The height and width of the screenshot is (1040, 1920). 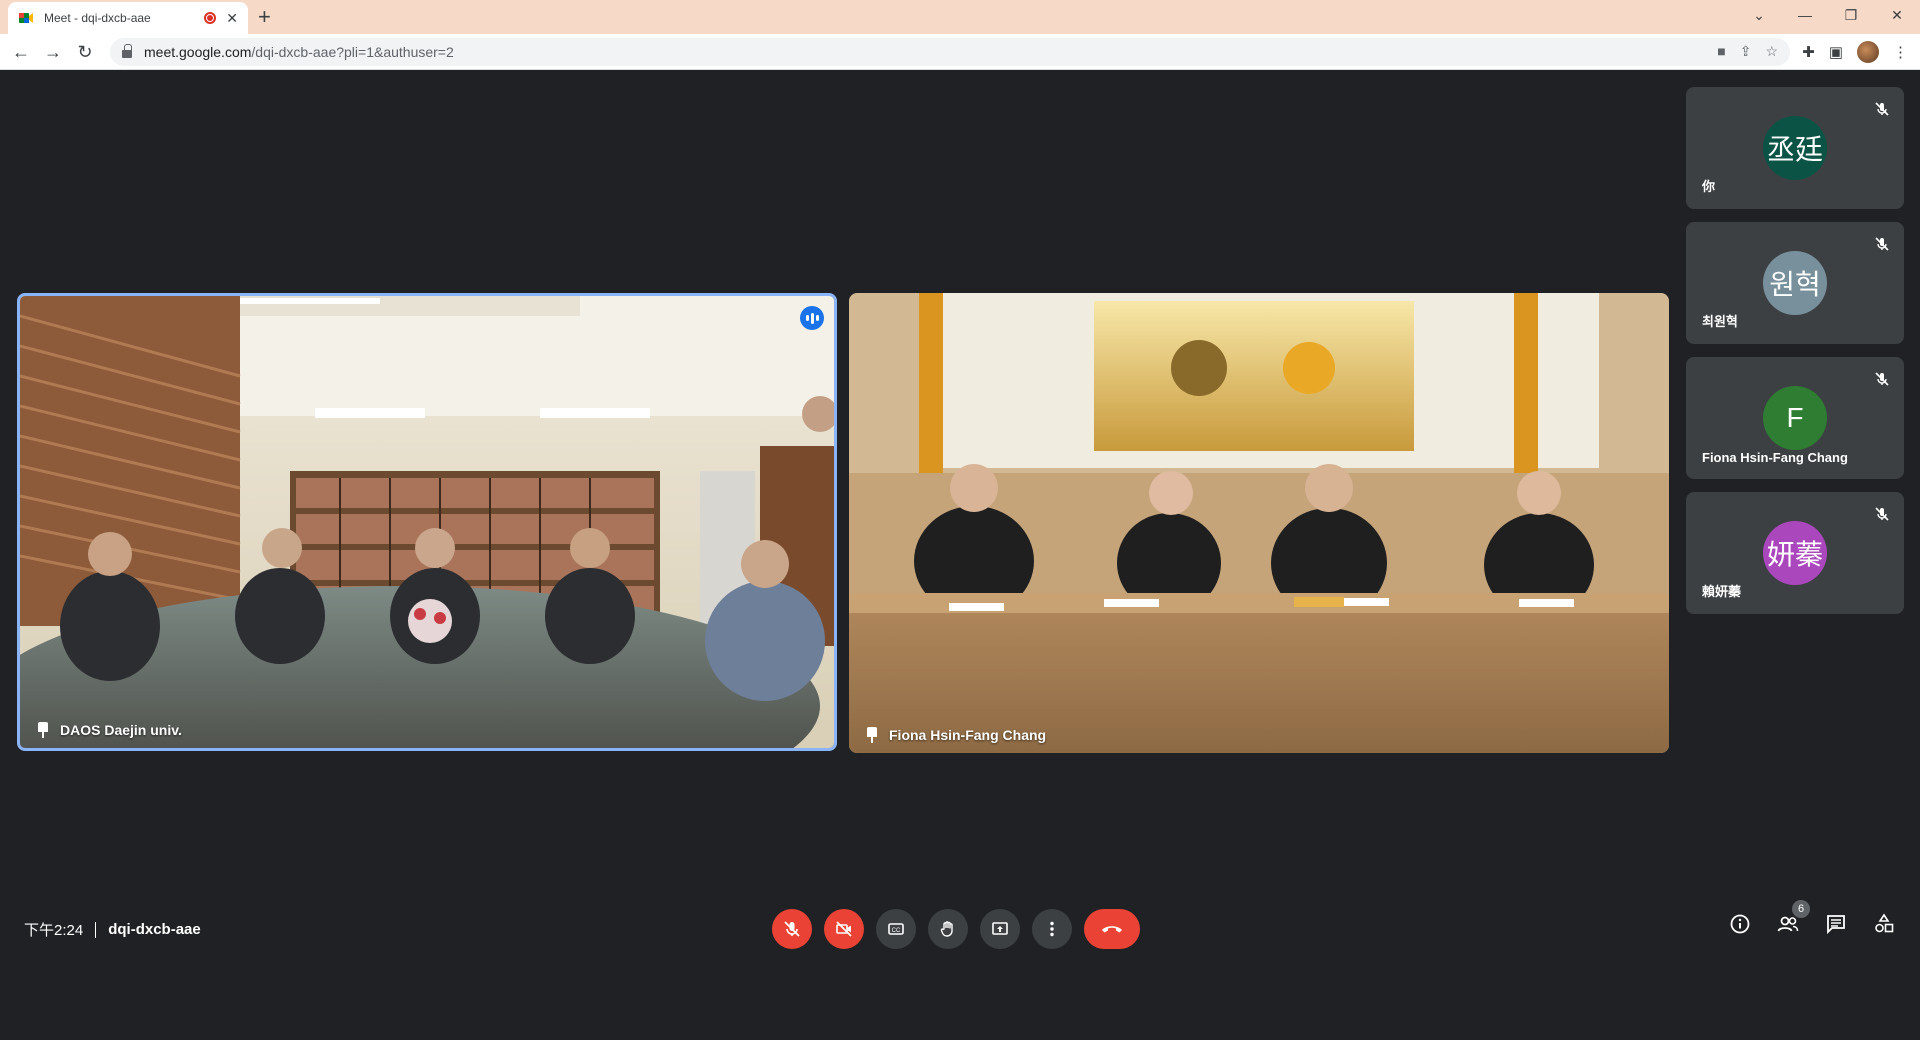 I want to click on present-icon, so click(x=1000, y=928).